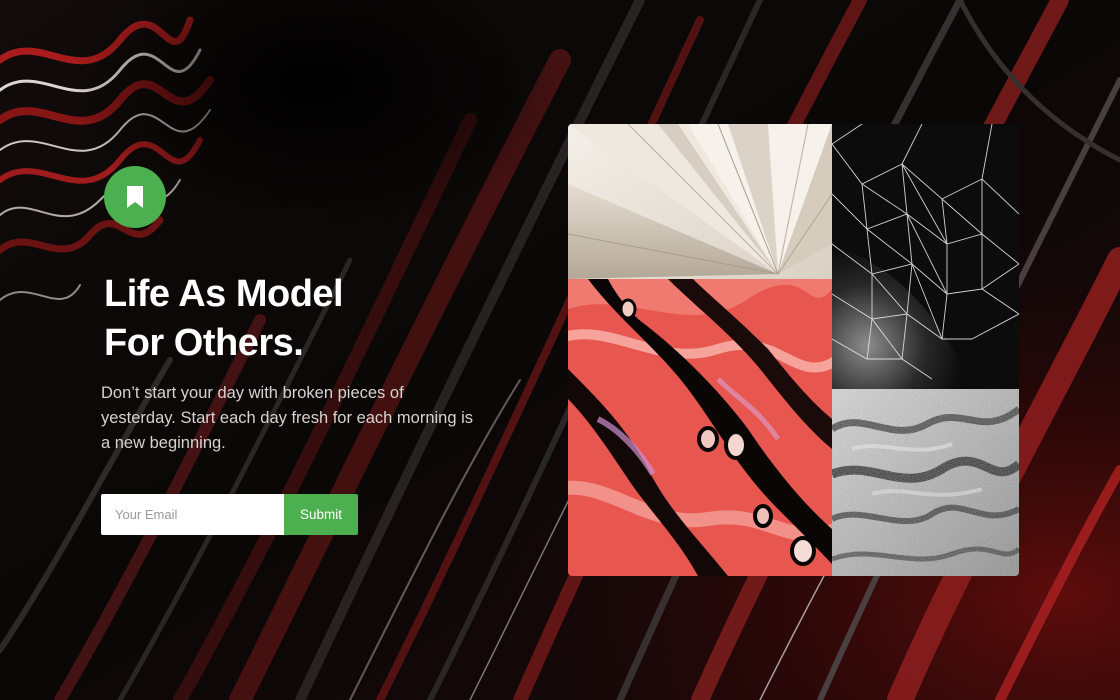 This screenshot has width=1120, height=700. I want to click on subscribe-form: Submit, so click(229, 514).